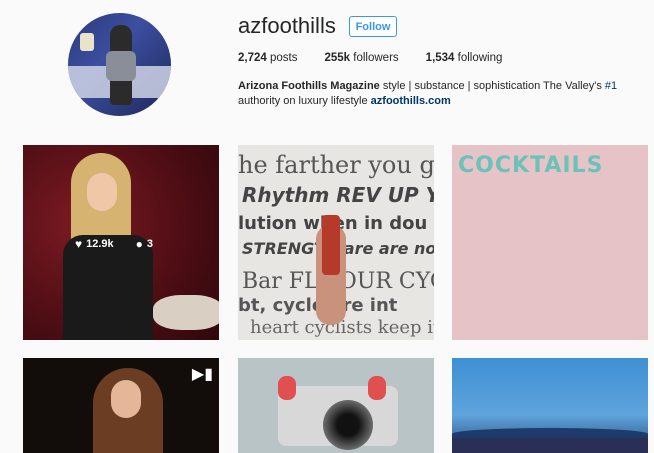 The height and width of the screenshot is (453, 654). What do you see at coordinates (304, 101) in the screenshot?
I see `bio-text-2: authority on luxury lifestyle` at bounding box center [304, 101].